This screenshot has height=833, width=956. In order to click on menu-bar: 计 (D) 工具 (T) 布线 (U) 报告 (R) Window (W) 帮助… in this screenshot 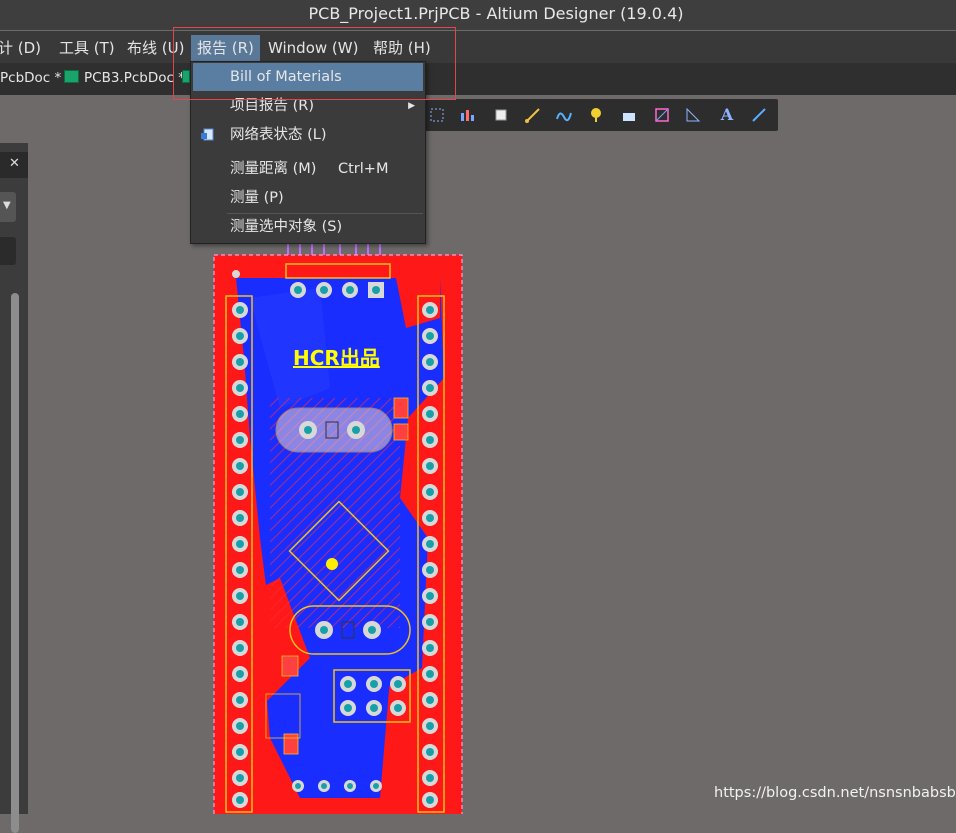, I will do `click(478, 47)`.